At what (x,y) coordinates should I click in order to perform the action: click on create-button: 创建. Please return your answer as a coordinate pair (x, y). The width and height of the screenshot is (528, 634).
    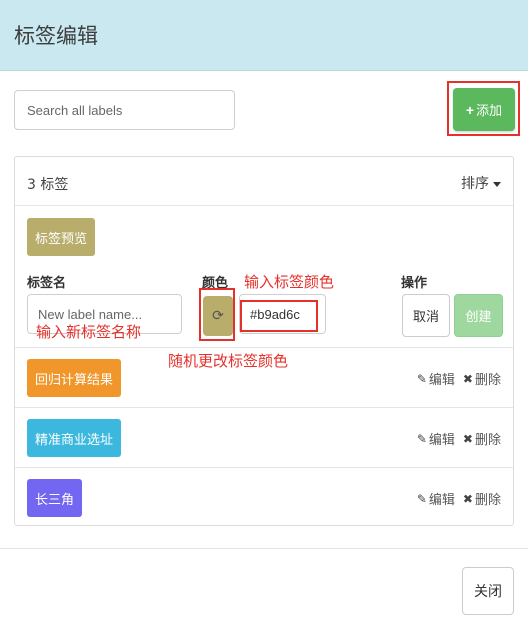
    Looking at the image, I should click on (478, 315).